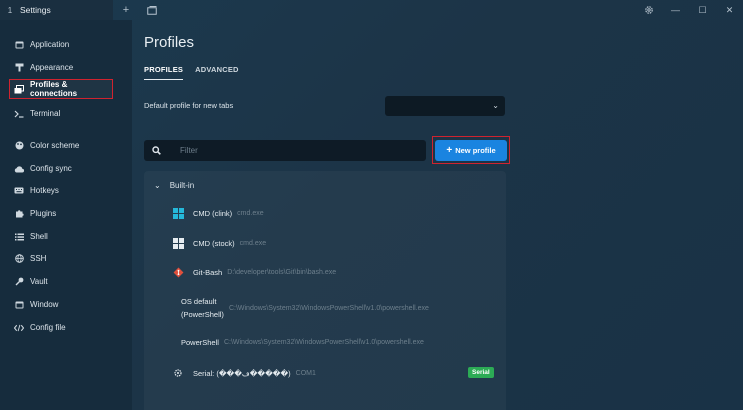 Image resolution: width=743 pixels, height=410 pixels. What do you see at coordinates (54, 89) in the screenshot?
I see `sidebar-item-label: Profiles & connections` at bounding box center [54, 89].